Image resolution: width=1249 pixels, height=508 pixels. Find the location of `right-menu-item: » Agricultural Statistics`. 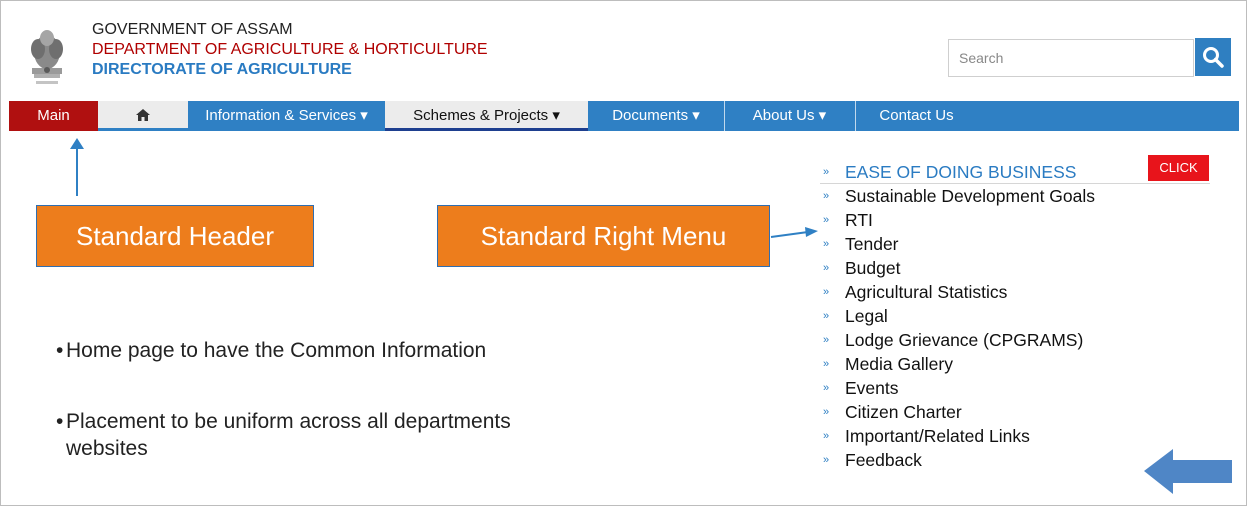

right-menu-item: » Agricultural Statistics is located at coordinates (1015, 292).